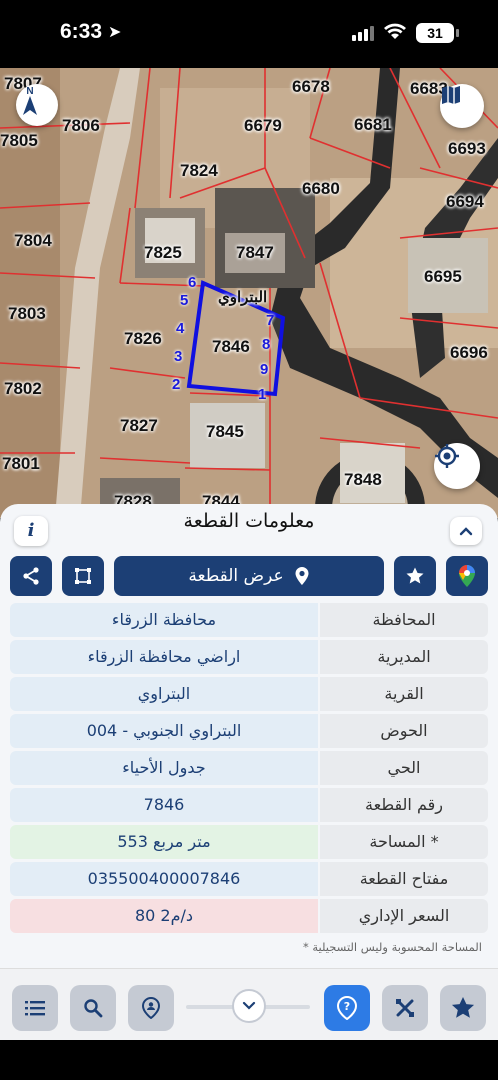  What do you see at coordinates (363, 480) in the screenshot?
I see `parcel-label: 7848` at bounding box center [363, 480].